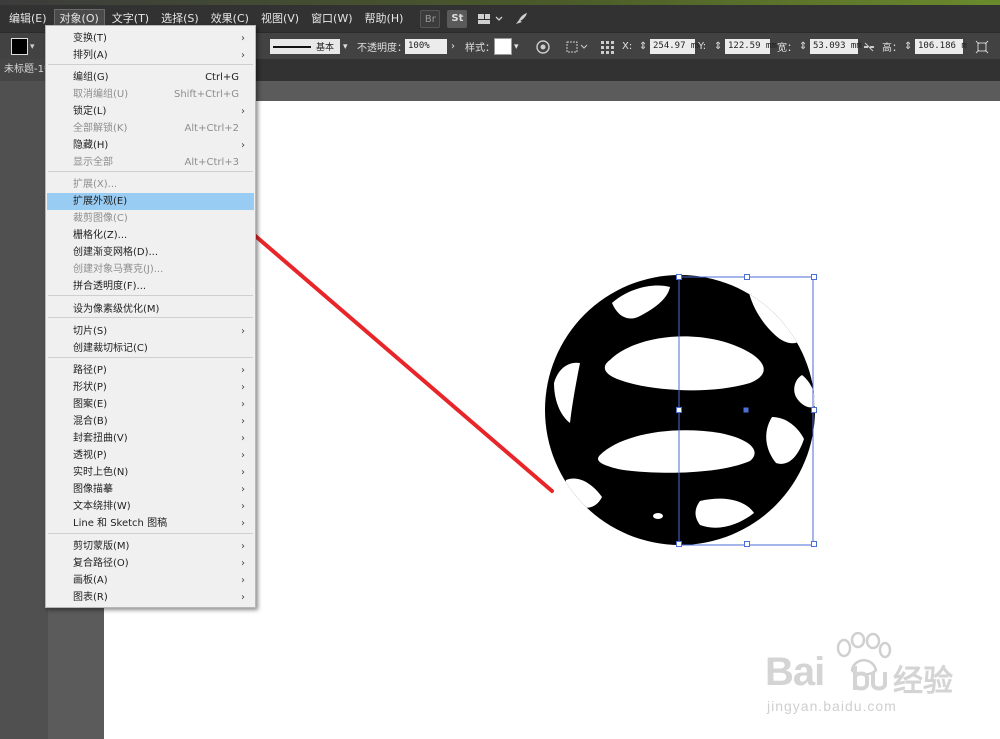 This screenshot has height=739, width=1000. What do you see at coordinates (90, 387) in the screenshot?
I see `menu-item-label: 形状(P)` at bounding box center [90, 387].